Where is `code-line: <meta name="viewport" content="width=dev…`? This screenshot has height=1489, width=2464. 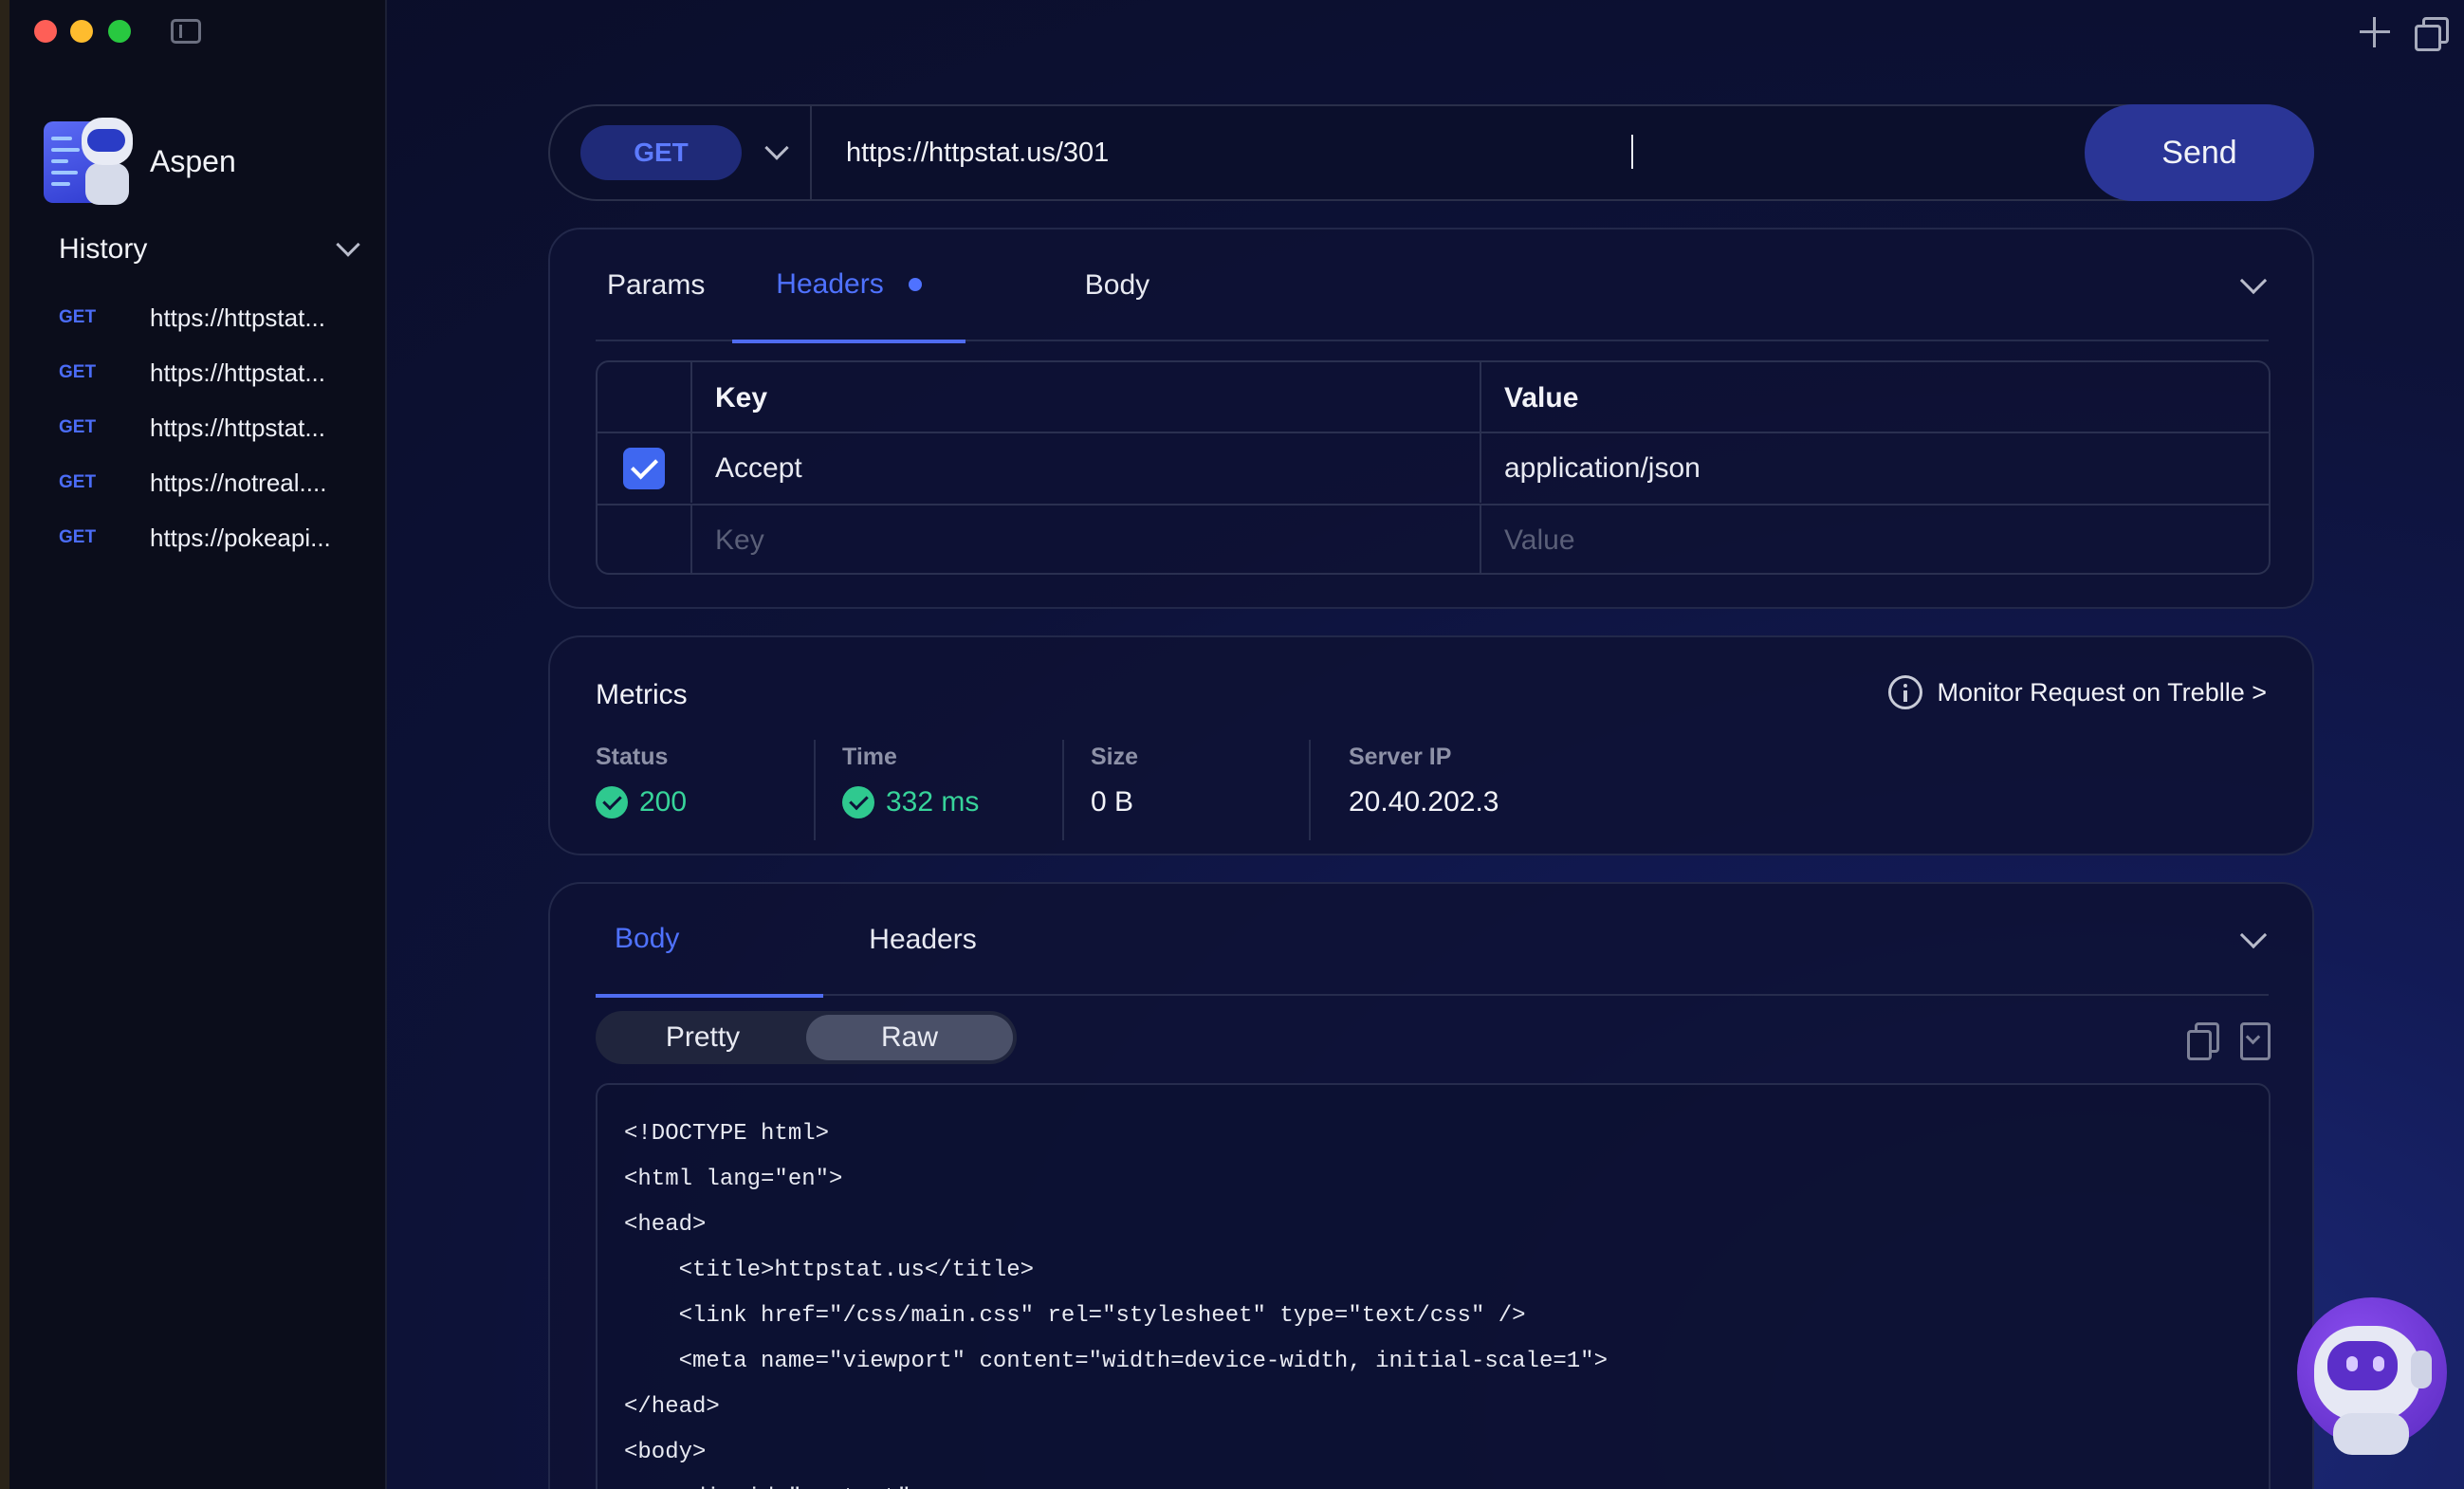
code-line: <meta name="viewport" content="width=dev… is located at coordinates (1116, 1361).